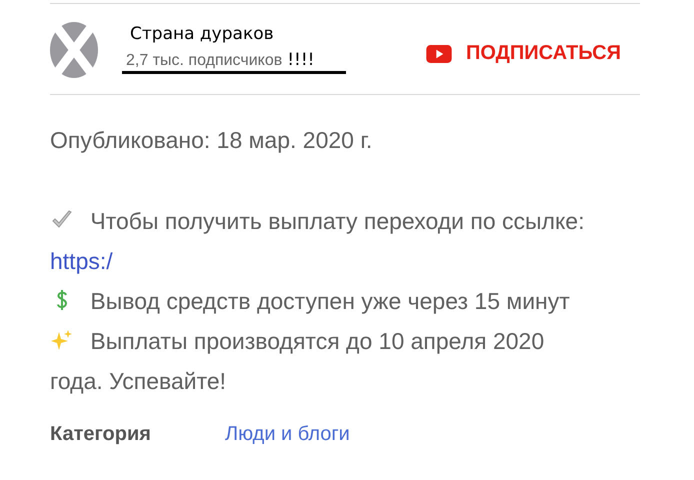 This screenshot has height=480, width=694. Describe the element at coordinates (523, 53) in the screenshot. I see `subscribe-button: ПОДПИСАТЬСЯ` at that location.